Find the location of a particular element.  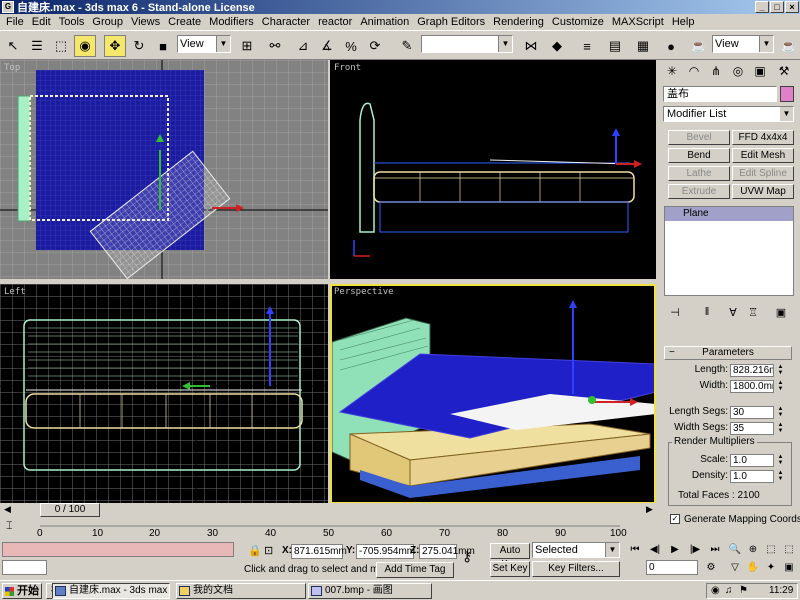

bevel-button: Bevel is located at coordinates (699, 137).